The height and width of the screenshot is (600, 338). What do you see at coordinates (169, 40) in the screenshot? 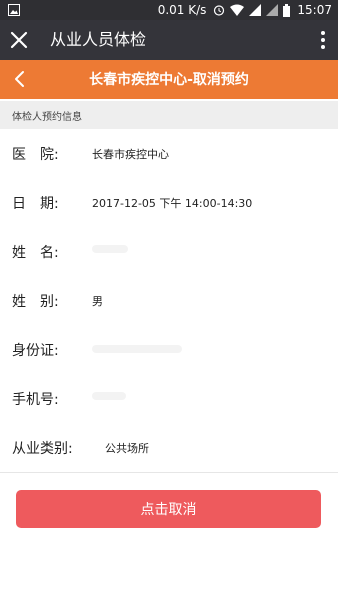
I see `app-bar: 从业人员体检` at bounding box center [169, 40].